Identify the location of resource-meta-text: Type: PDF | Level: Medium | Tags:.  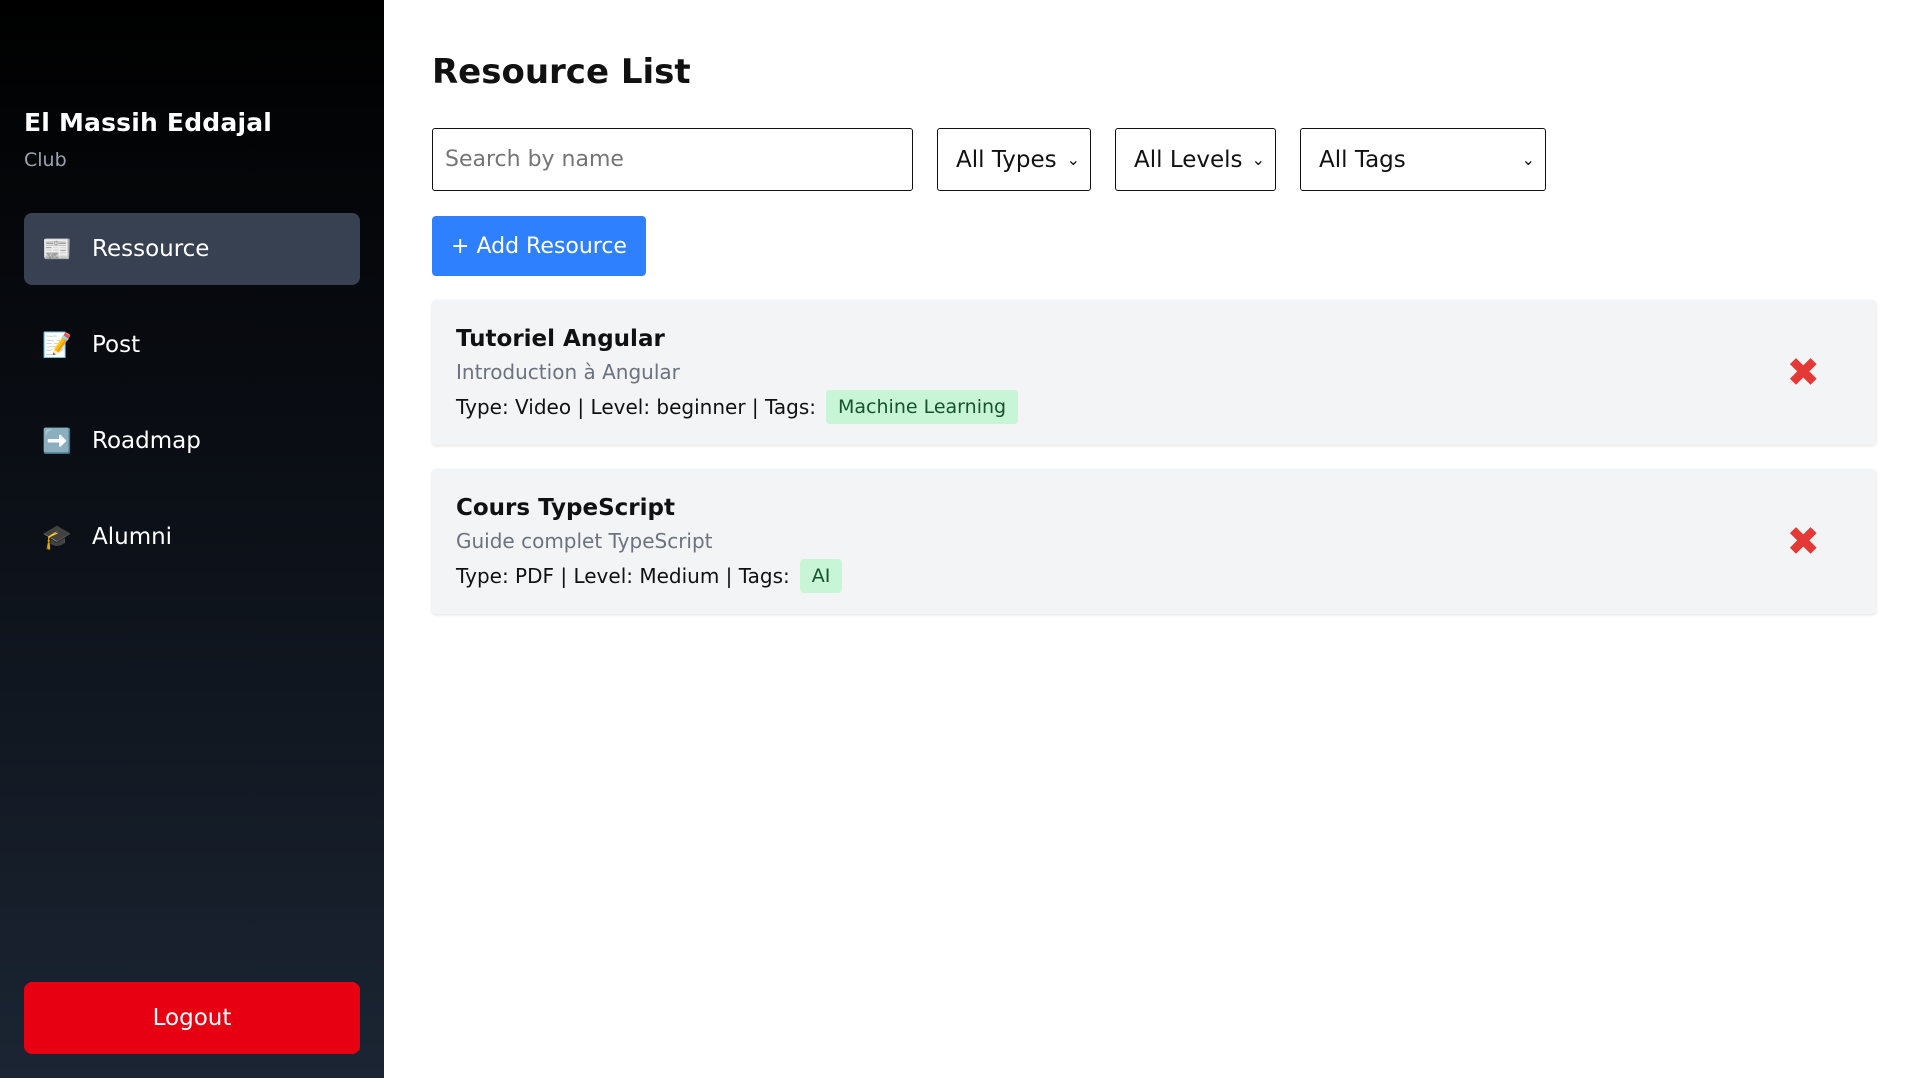
(623, 576).